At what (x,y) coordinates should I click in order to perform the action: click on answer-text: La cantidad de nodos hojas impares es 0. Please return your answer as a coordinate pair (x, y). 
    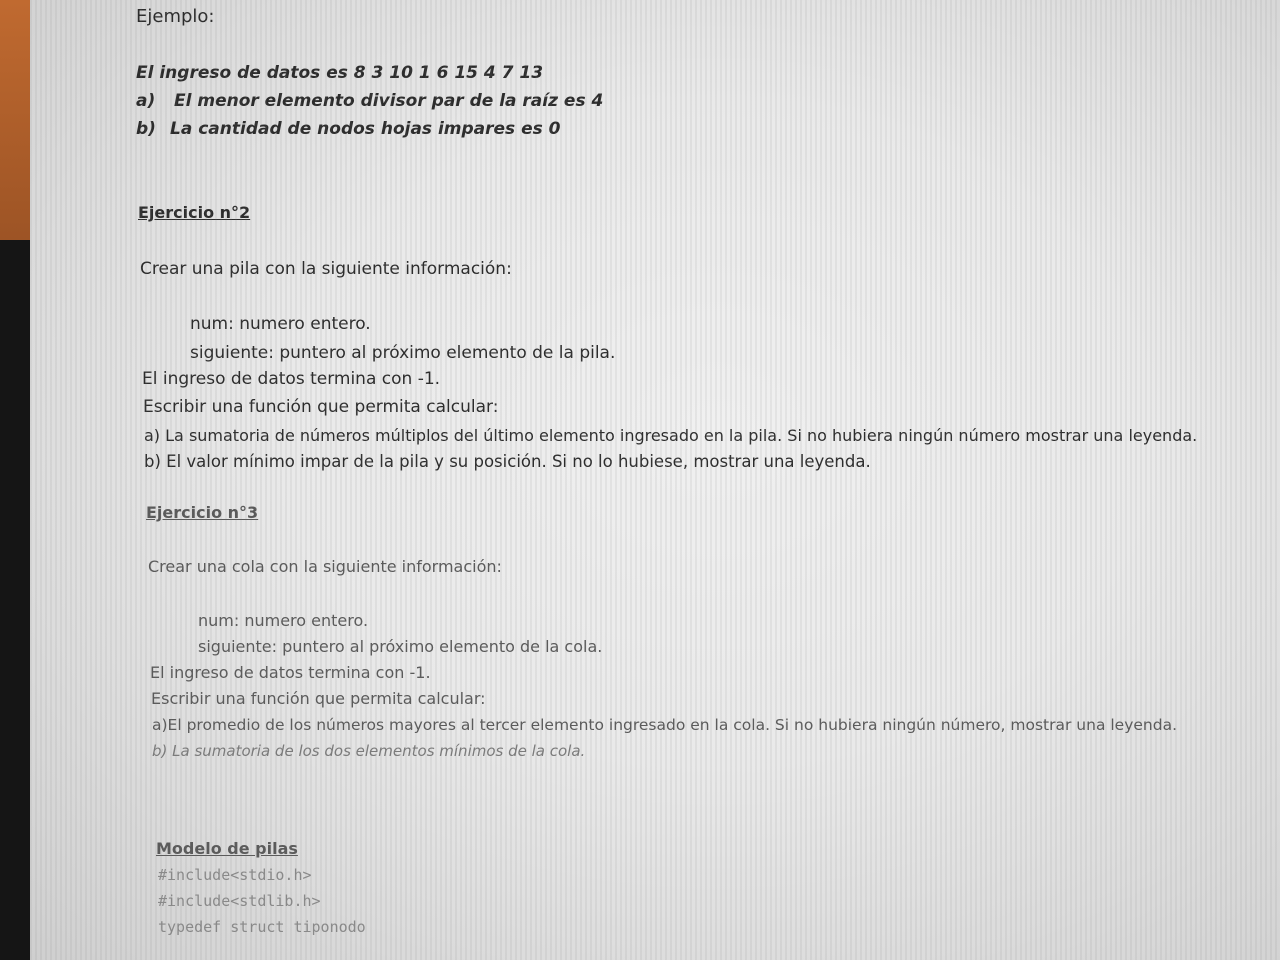
    Looking at the image, I should click on (365, 129).